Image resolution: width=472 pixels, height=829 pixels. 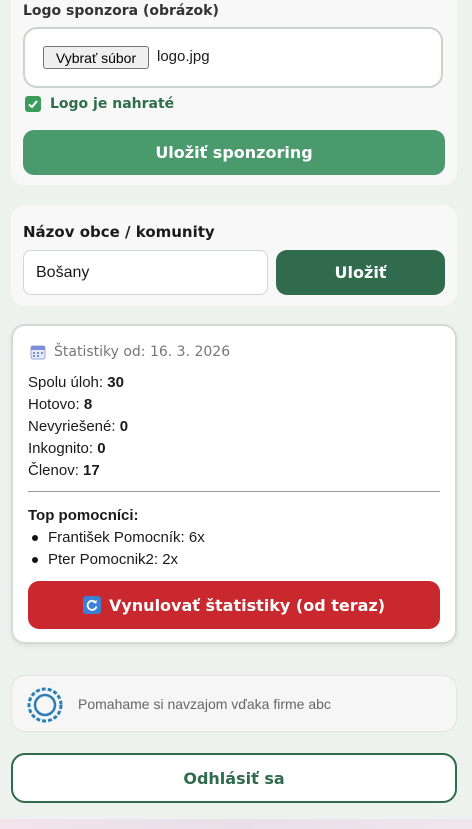 What do you see at coordinates (236, 824) in the screenshot?
I see `bottom-strip` at bounding box center [236, 824].